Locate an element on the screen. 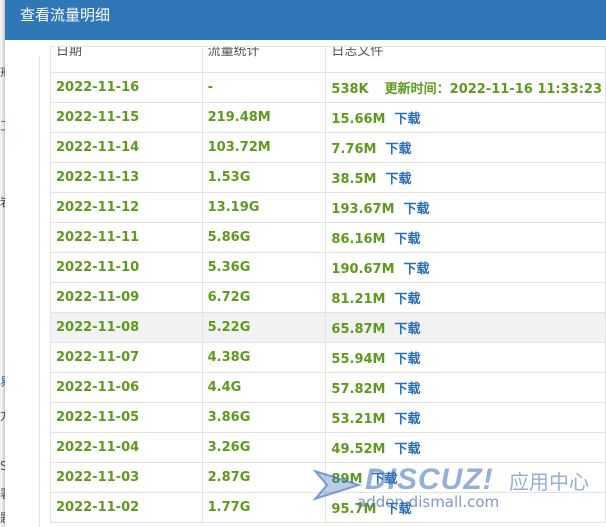 The image size is (606, 527). log-file-size: 15.66M is located at coordinates (358, 119).